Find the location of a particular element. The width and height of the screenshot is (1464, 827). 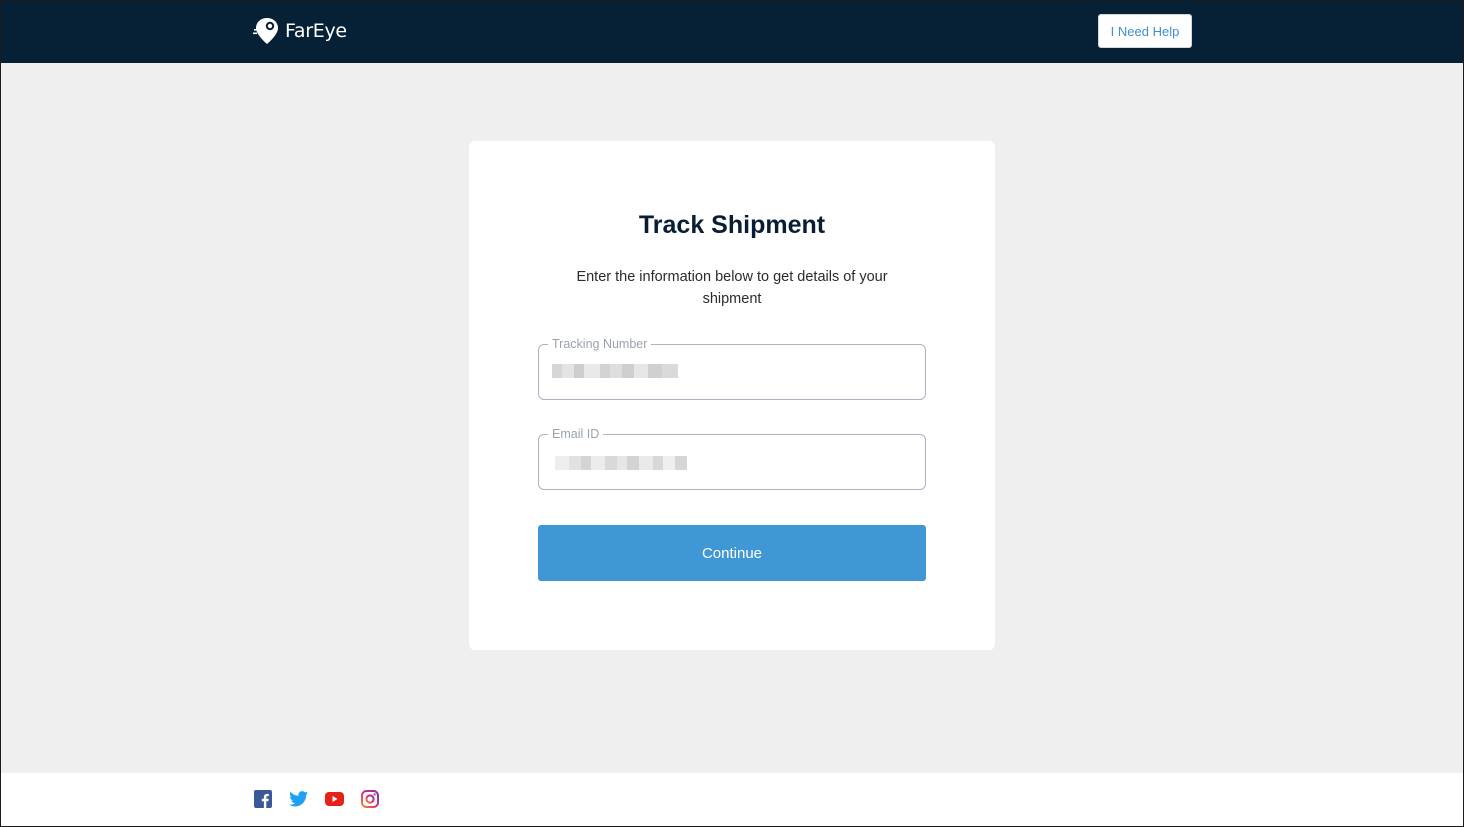

twitter-icon is located at coordinates (298, 799).